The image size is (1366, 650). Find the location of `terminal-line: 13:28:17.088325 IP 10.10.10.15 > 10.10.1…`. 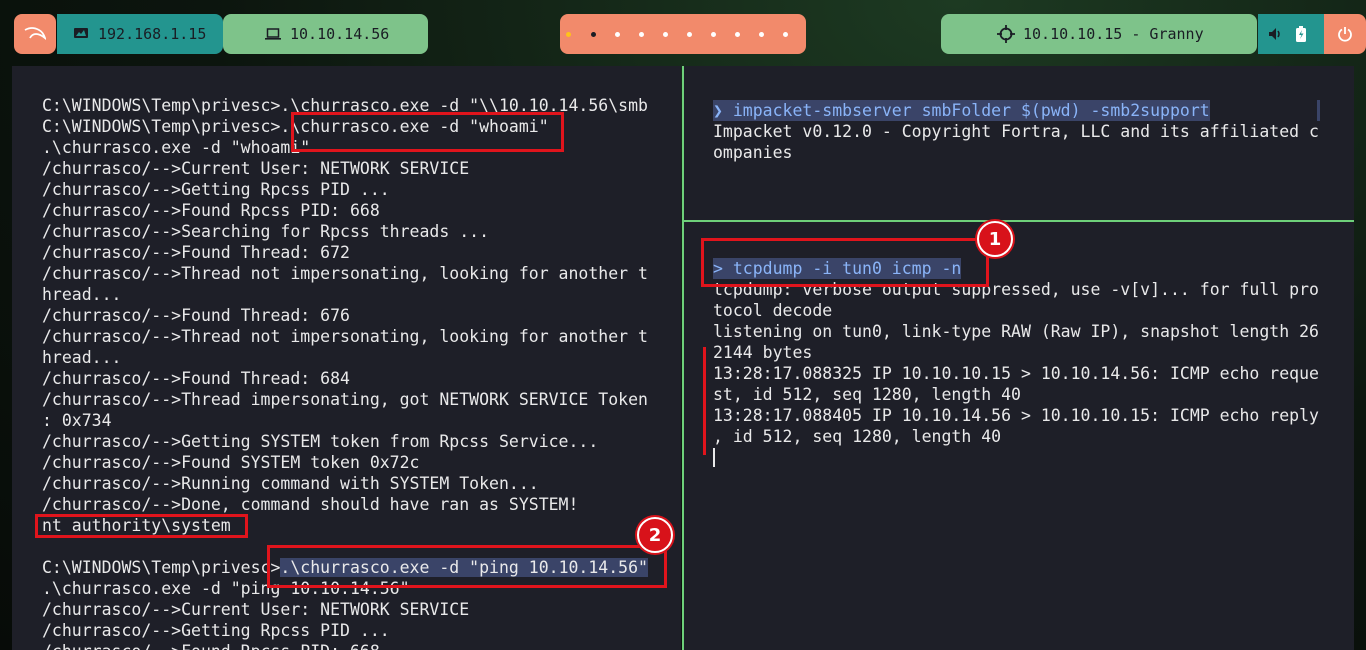

terminal-line: 13:28:17.088325 IP 10.10.10.15 > 10.10.1… is located at coordinates (1016, 373).